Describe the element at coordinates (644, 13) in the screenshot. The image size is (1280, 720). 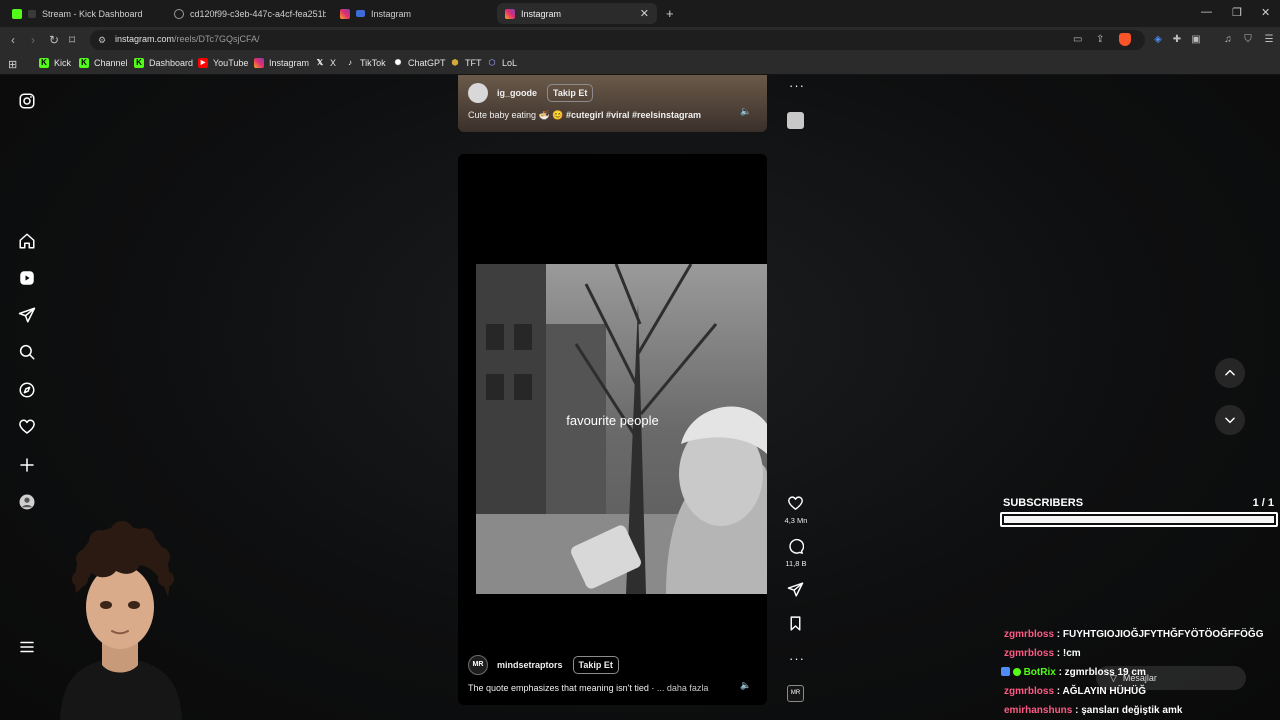
I see `close-tab-icon: ✕` at that location.